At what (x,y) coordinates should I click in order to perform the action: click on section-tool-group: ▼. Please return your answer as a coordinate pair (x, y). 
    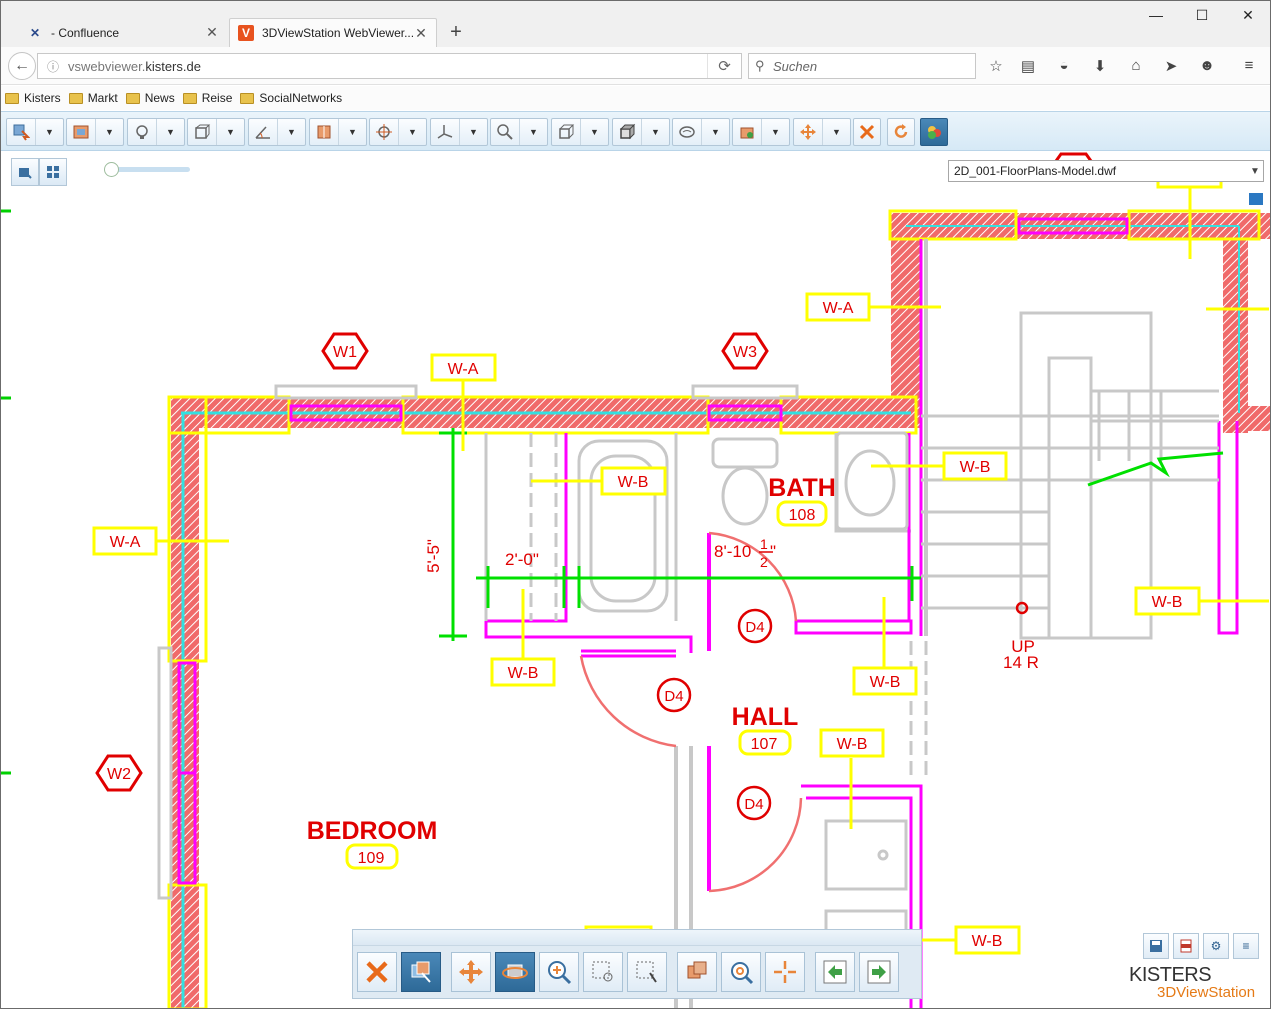
    Looking at the image, I should click on (338, 132).